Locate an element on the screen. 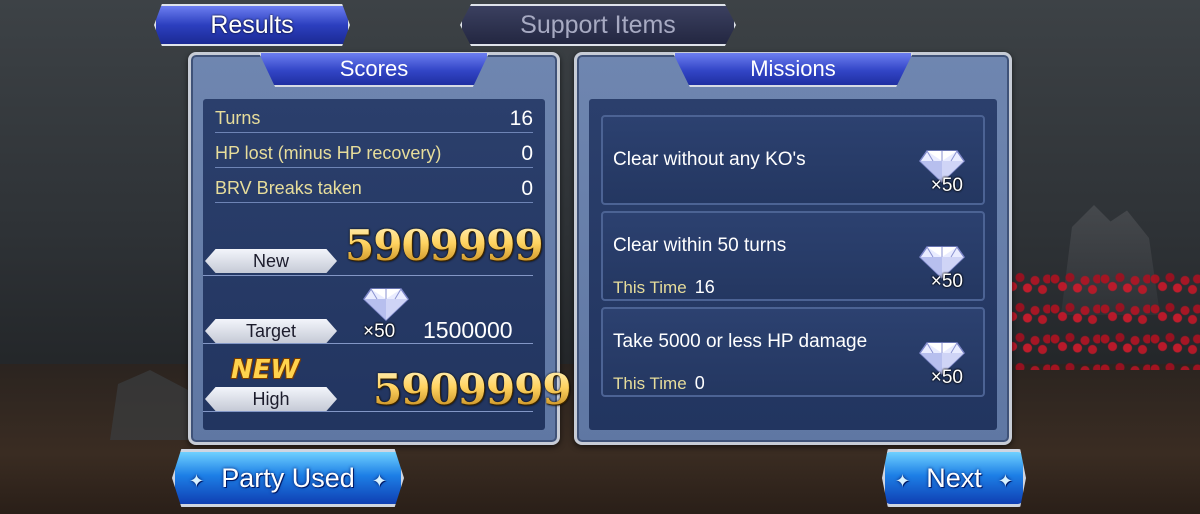 The height and width of the screenshot is (514, 1200). party-used-label: Party Used is located at coordinates (288, 477).